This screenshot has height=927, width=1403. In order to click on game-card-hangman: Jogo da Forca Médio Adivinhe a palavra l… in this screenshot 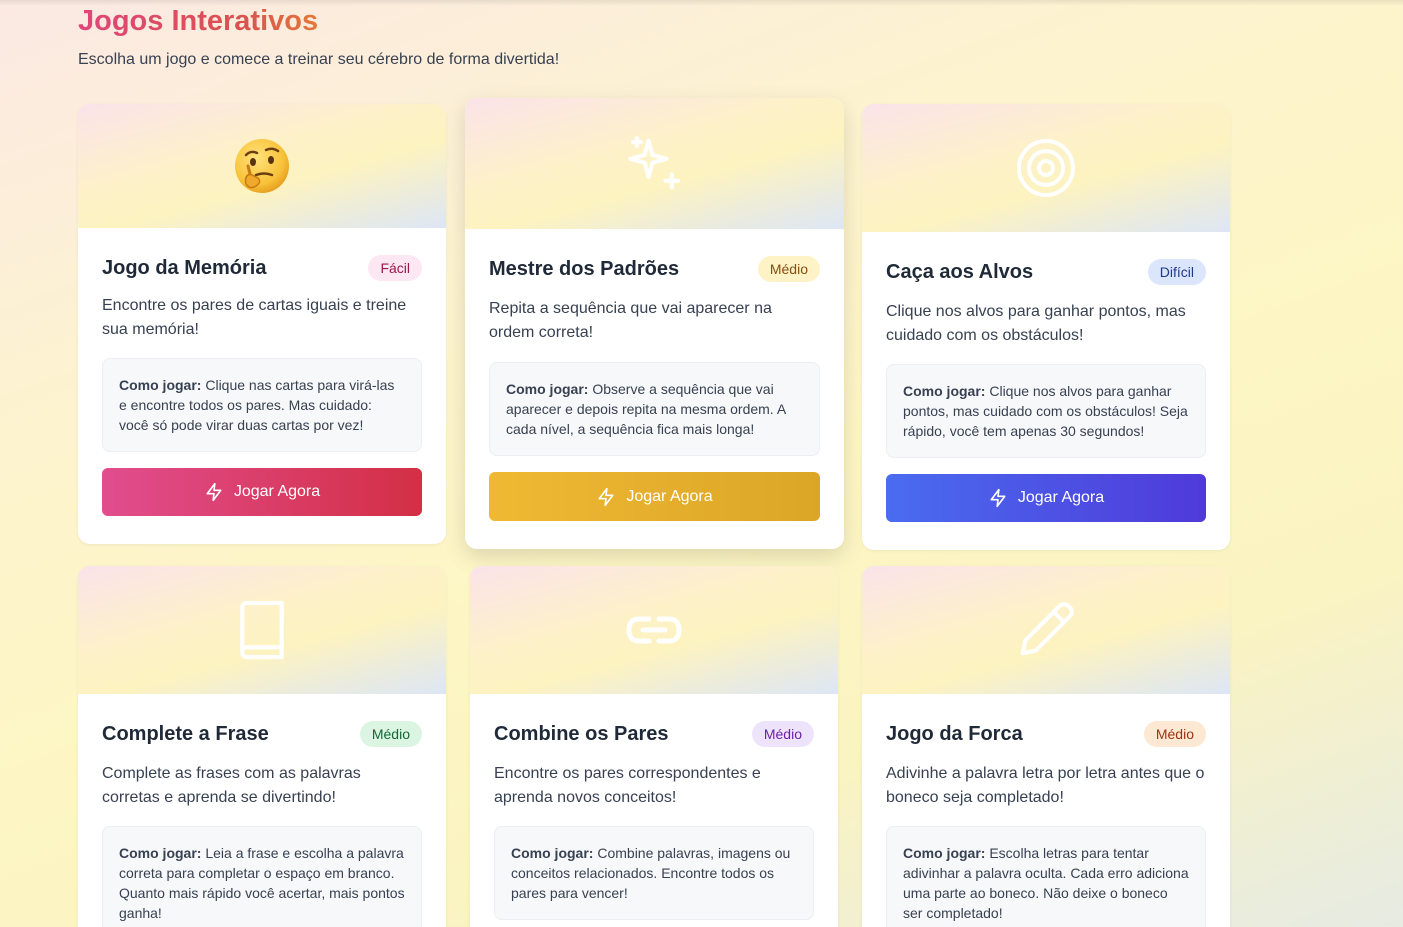, I will do `click(1046, 746)`.